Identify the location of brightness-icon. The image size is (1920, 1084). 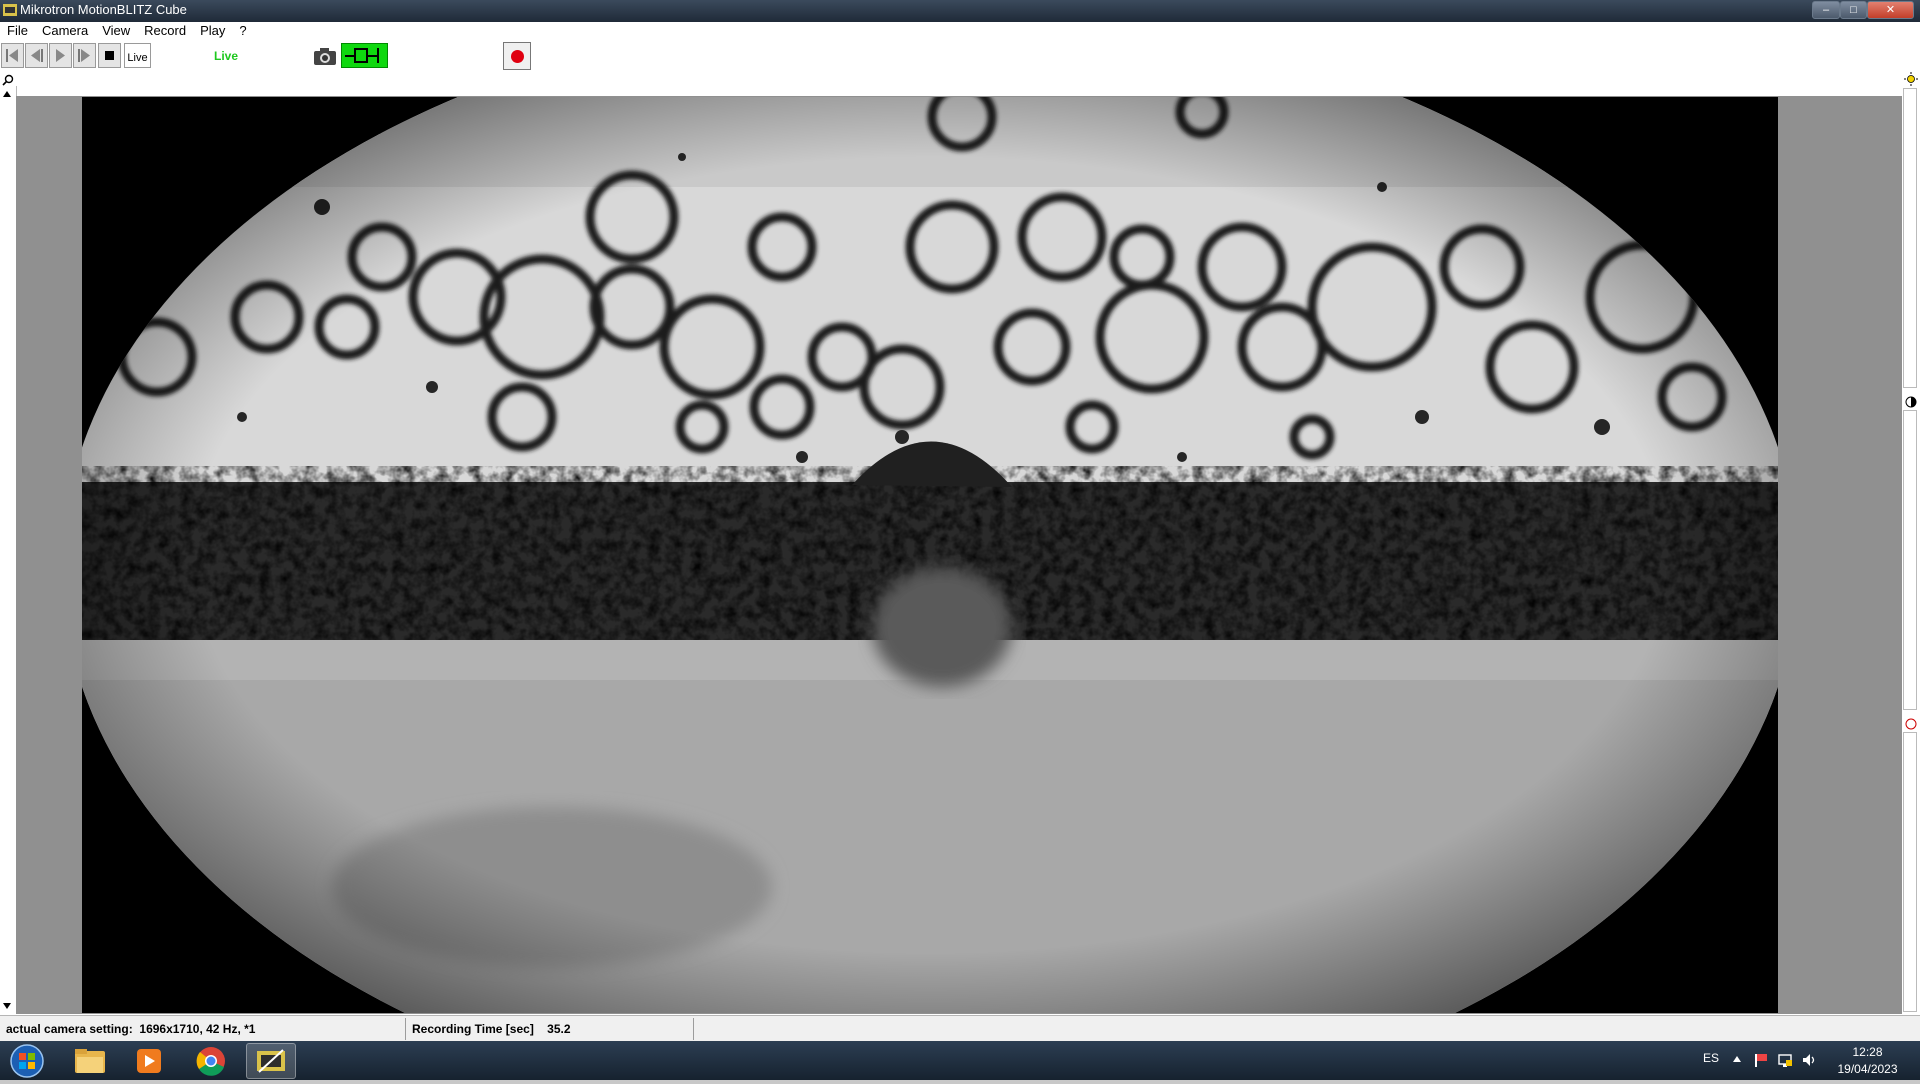
(1911, 79).